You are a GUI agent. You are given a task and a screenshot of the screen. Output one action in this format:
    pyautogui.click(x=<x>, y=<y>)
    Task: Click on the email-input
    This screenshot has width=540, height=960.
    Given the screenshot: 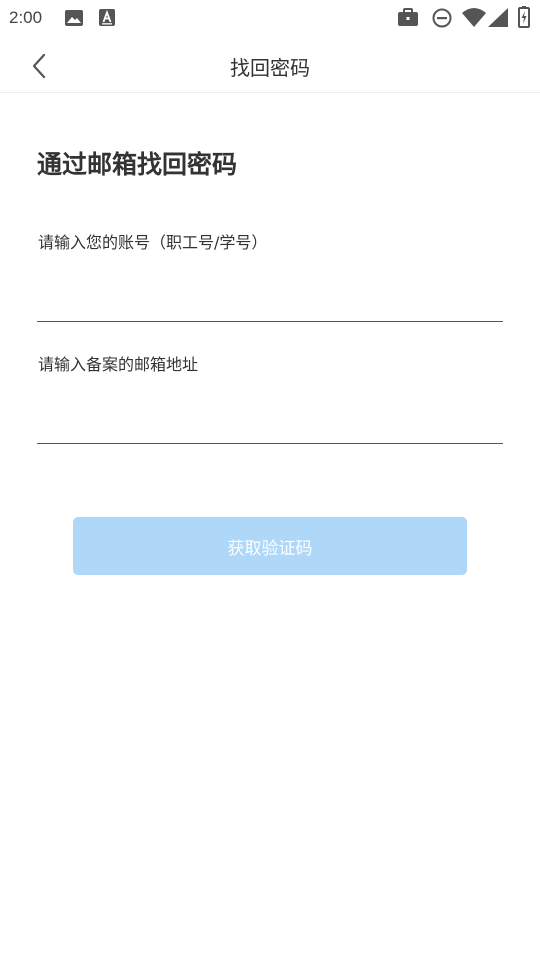 What is the action you would take?
    pyautogui.click(x=270, y=421)
    